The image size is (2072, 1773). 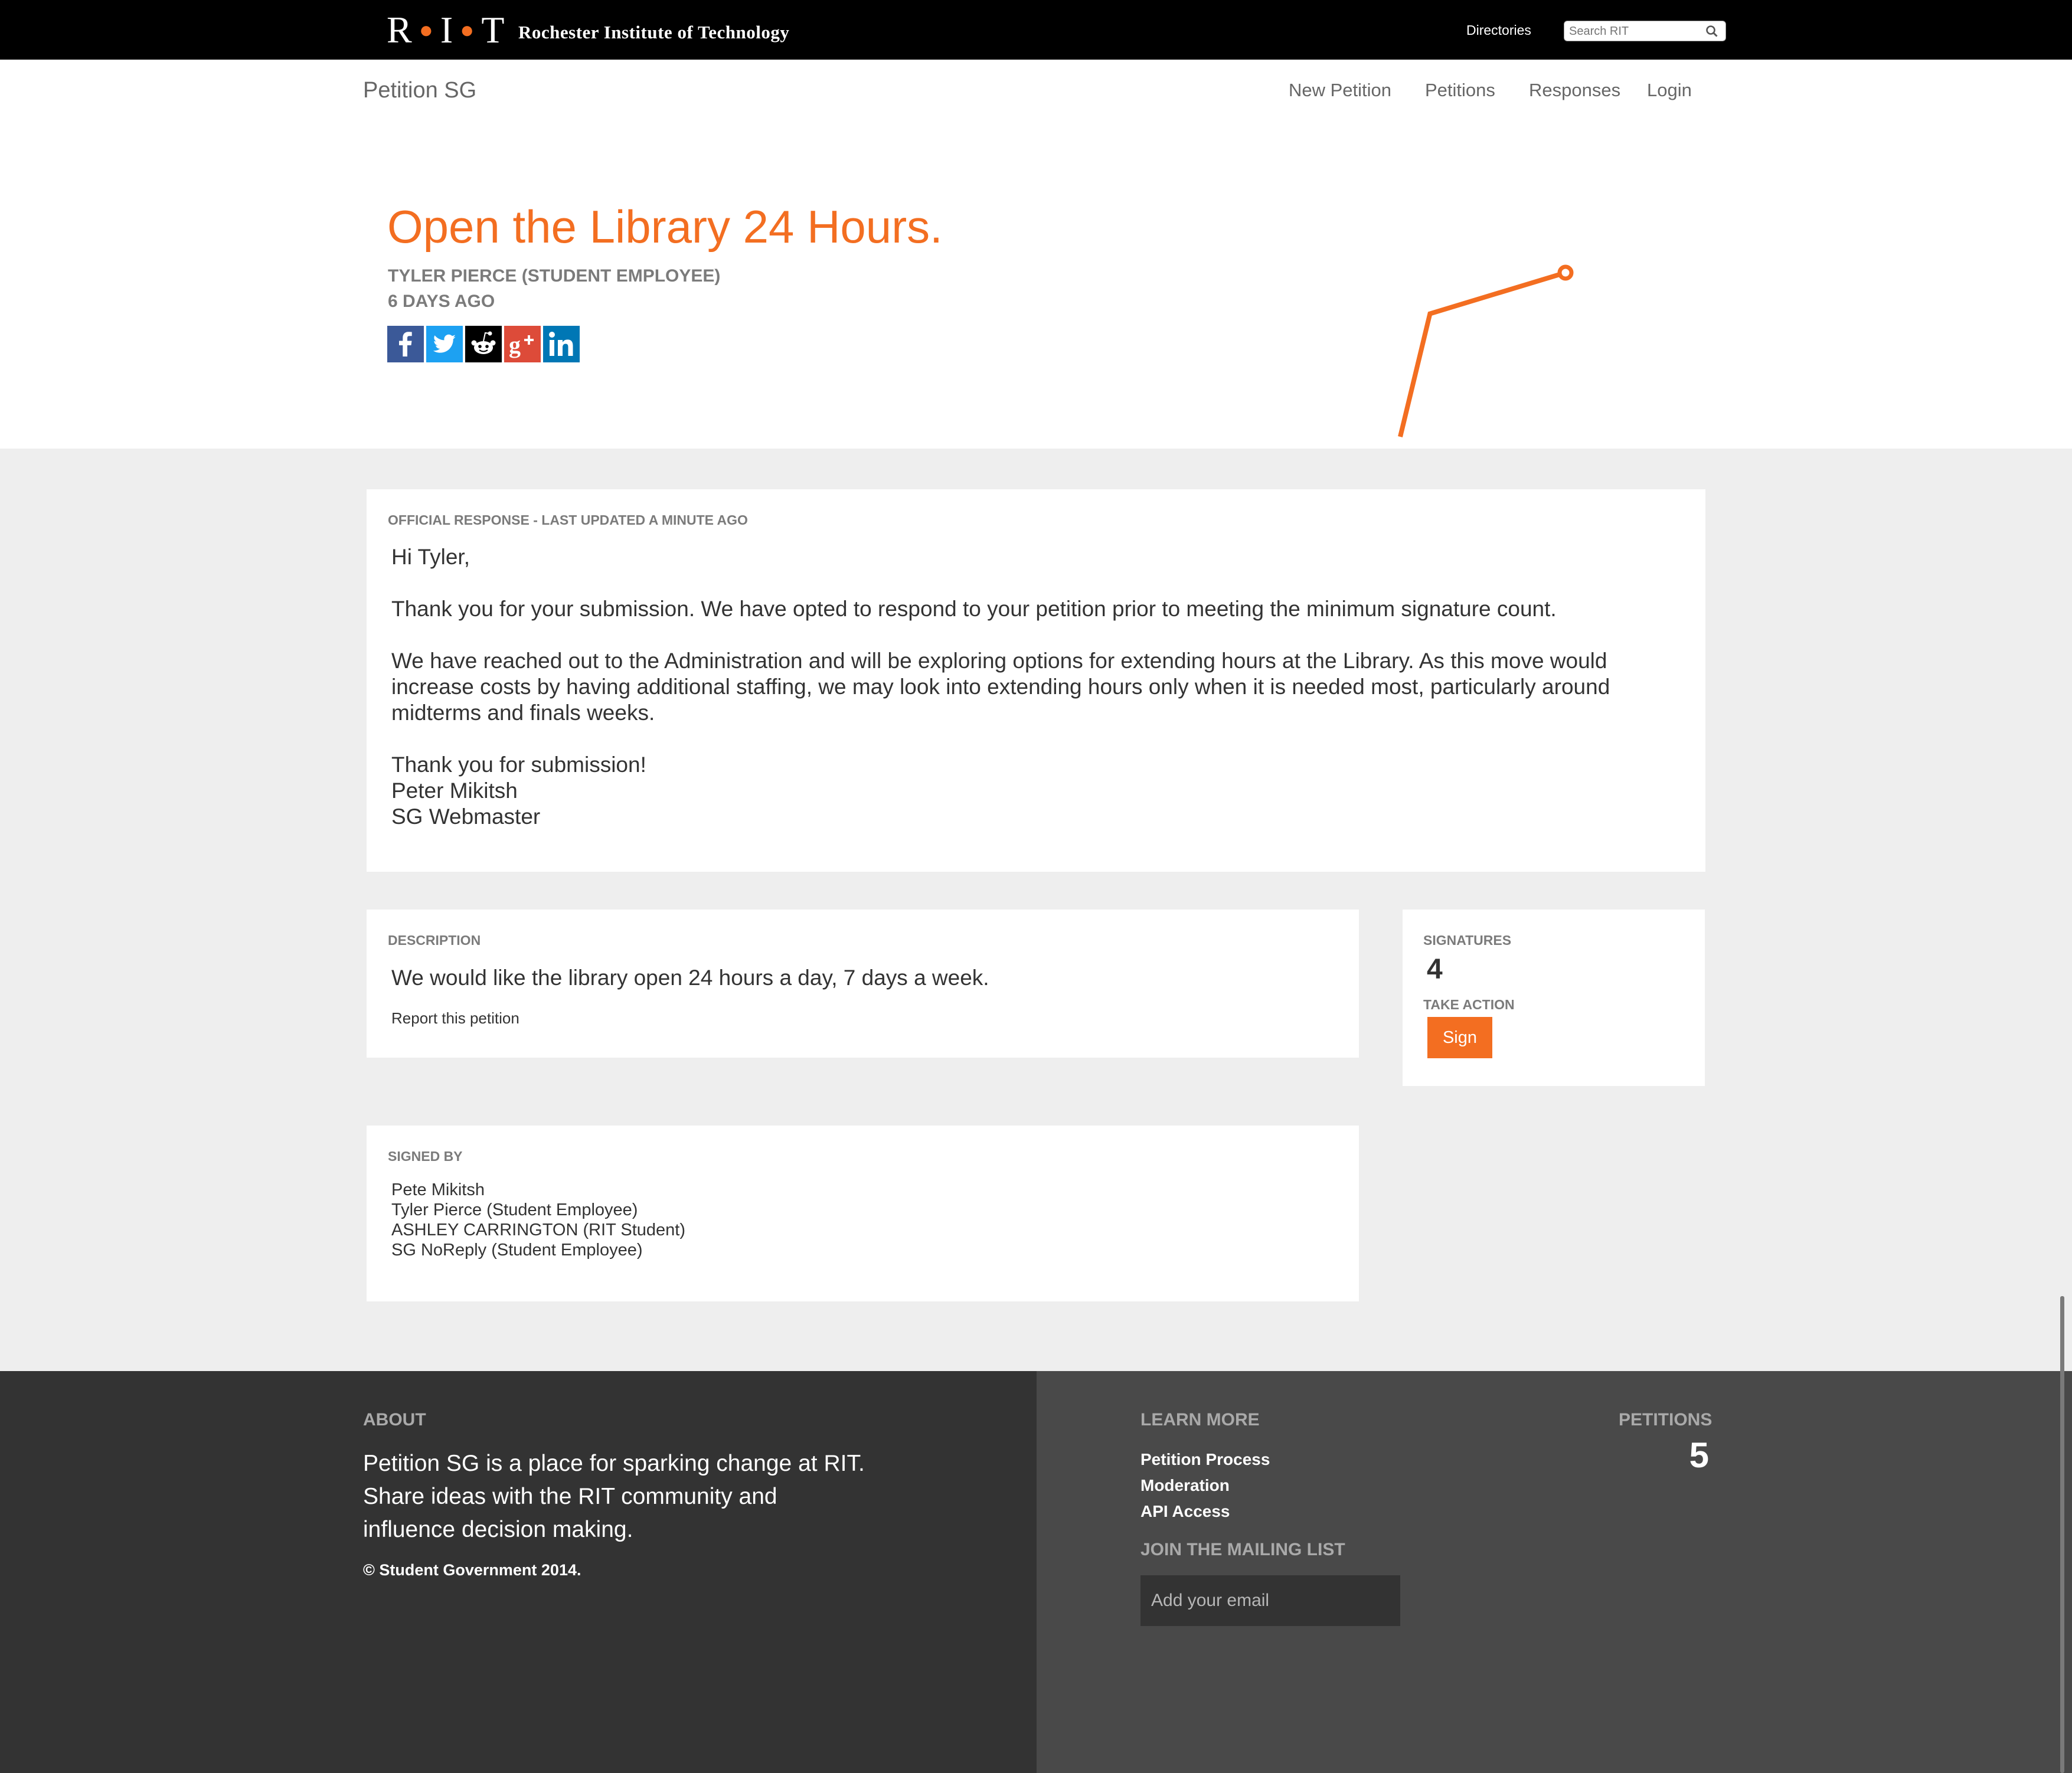 What do you see at coordinates (1712, 32) in the screenshot?
I see `search-icon` at bounding box center [1712, 32].